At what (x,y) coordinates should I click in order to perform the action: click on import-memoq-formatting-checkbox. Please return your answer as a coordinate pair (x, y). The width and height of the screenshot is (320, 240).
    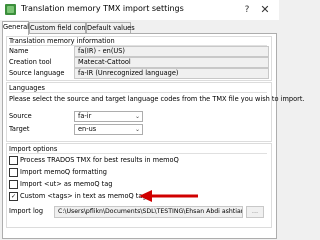
    Looking at the image, I should click on (13, 172).